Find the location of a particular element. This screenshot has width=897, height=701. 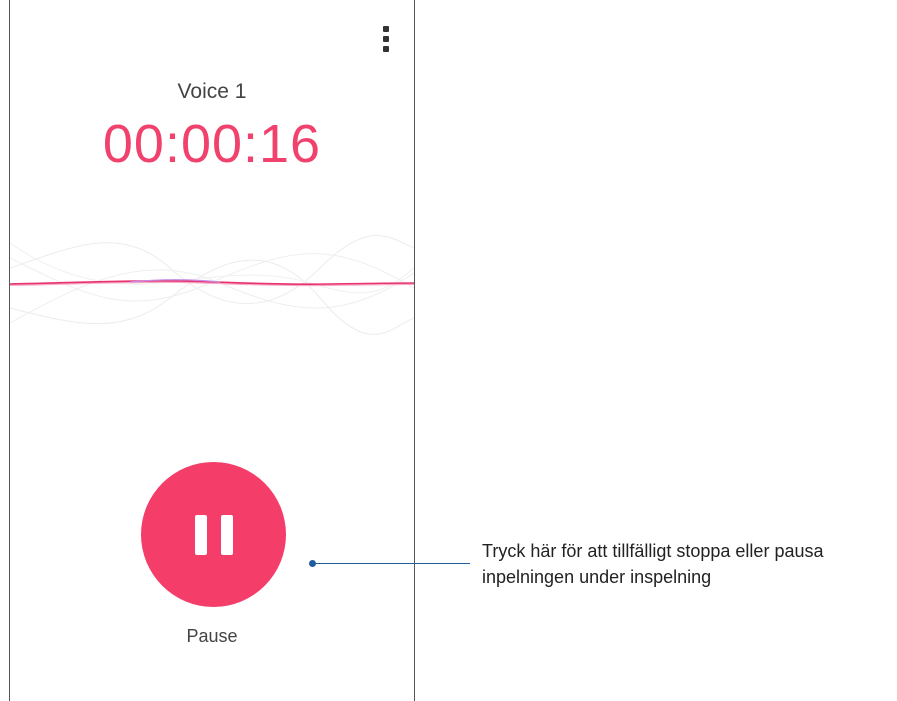

recording-title: Voice 1 is located at coordinates (212, 91).